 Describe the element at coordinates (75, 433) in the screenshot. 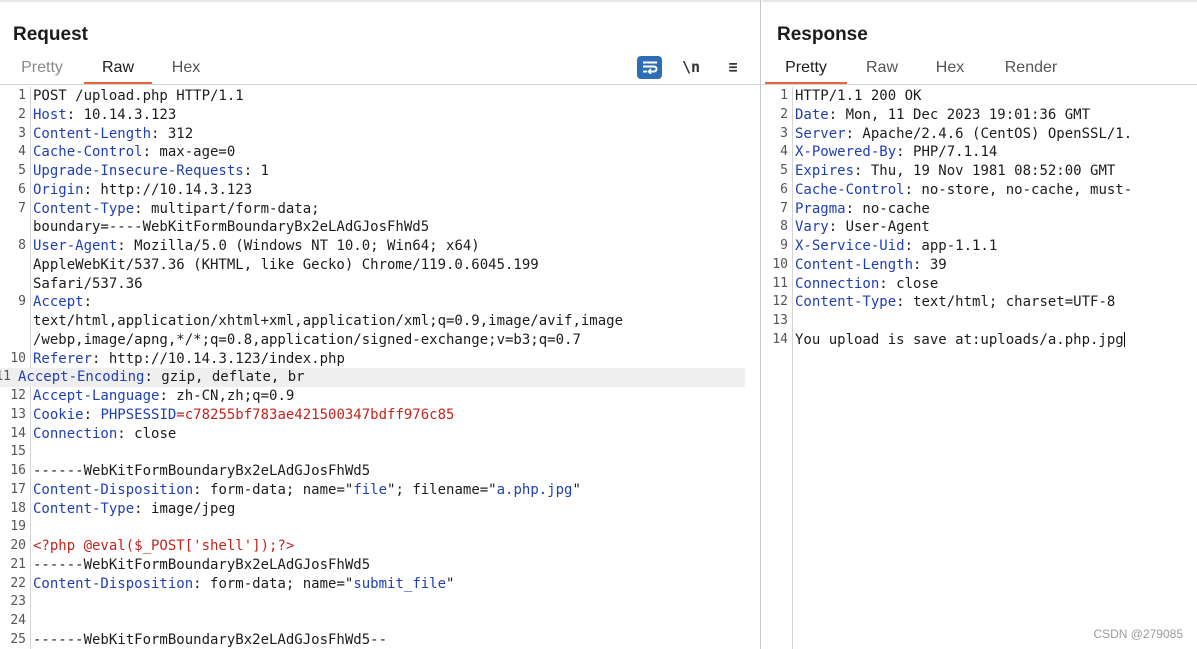

I see `header-name: Connection` at that location.